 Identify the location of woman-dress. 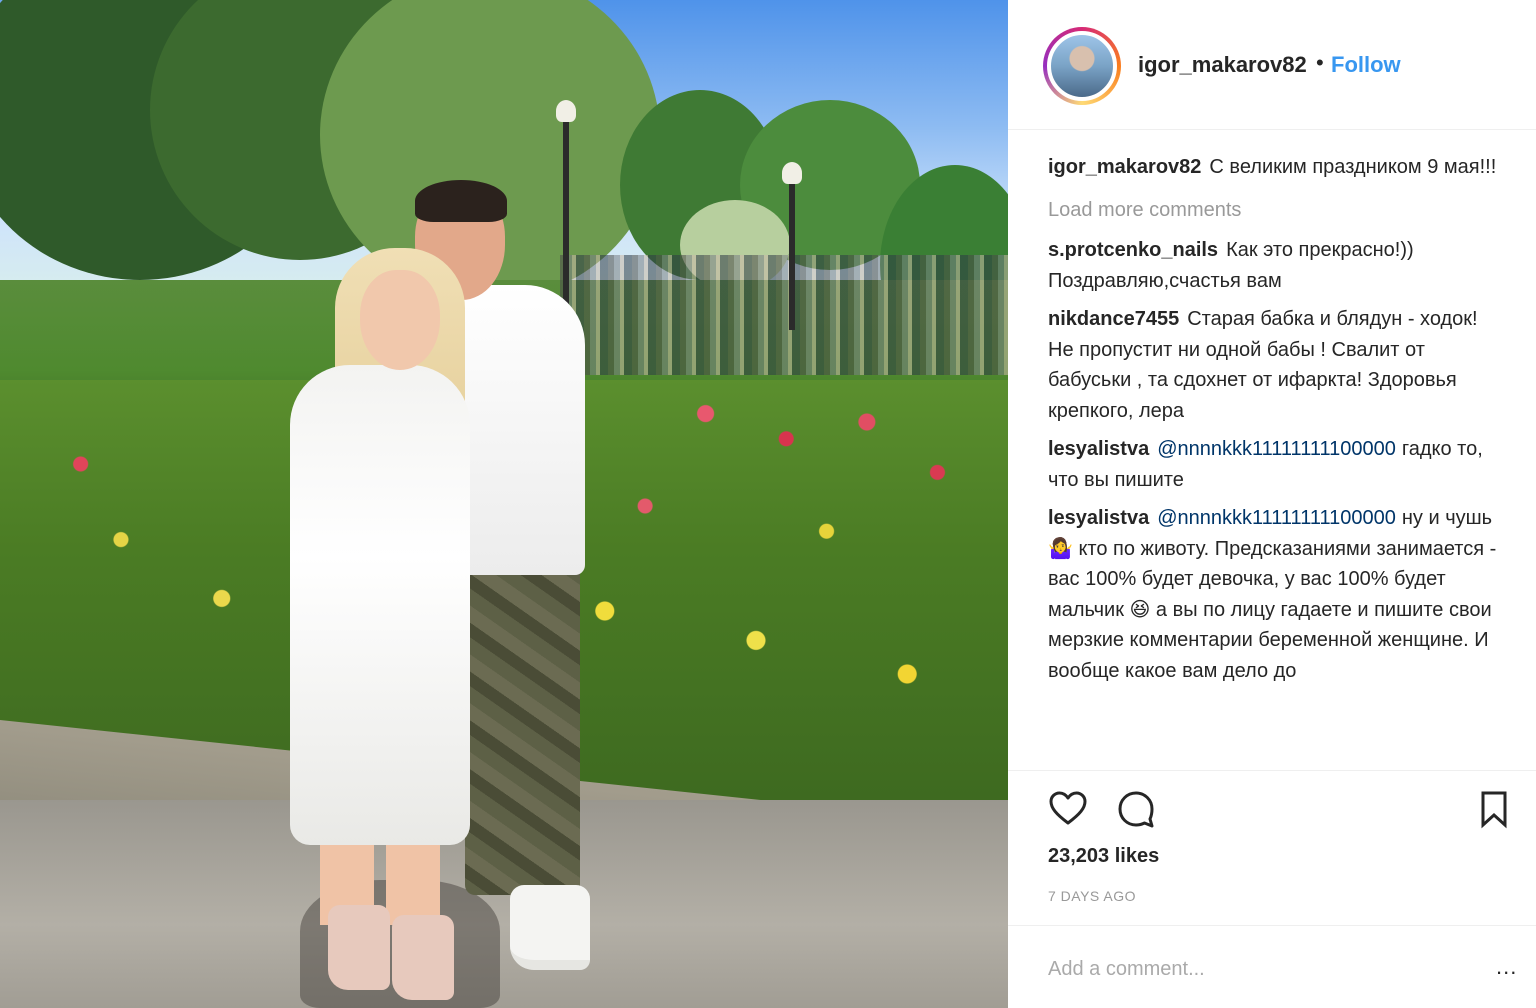
(380, 605).